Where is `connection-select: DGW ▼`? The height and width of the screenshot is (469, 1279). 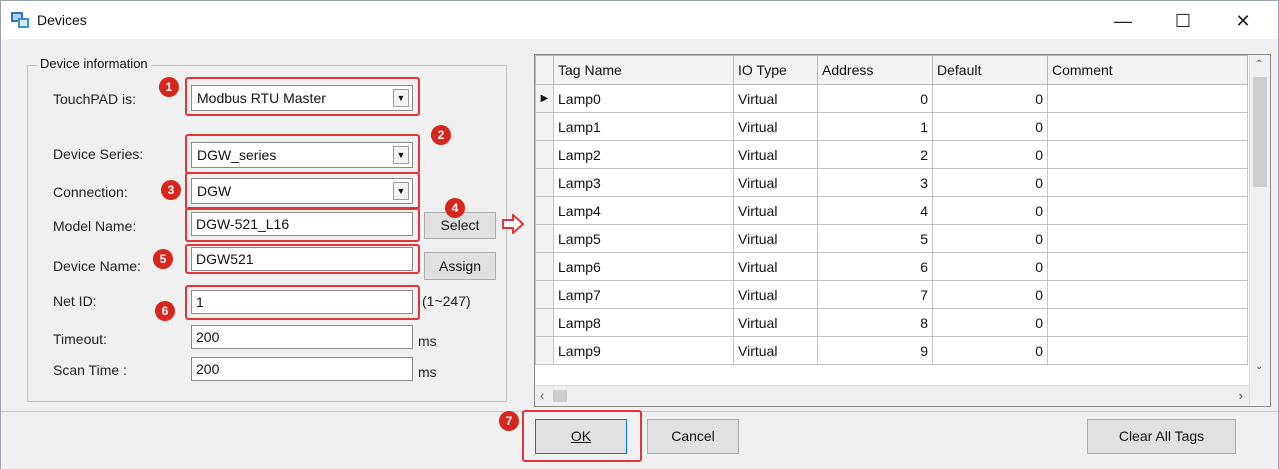 connection-select: DGW ▼ is located at coordinates (302, 191).